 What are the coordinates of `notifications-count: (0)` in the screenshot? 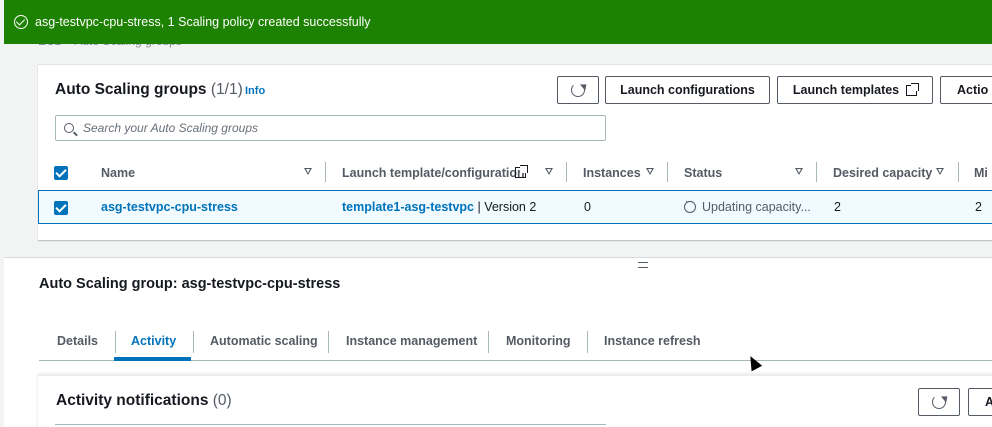 It's located at (222, 400).